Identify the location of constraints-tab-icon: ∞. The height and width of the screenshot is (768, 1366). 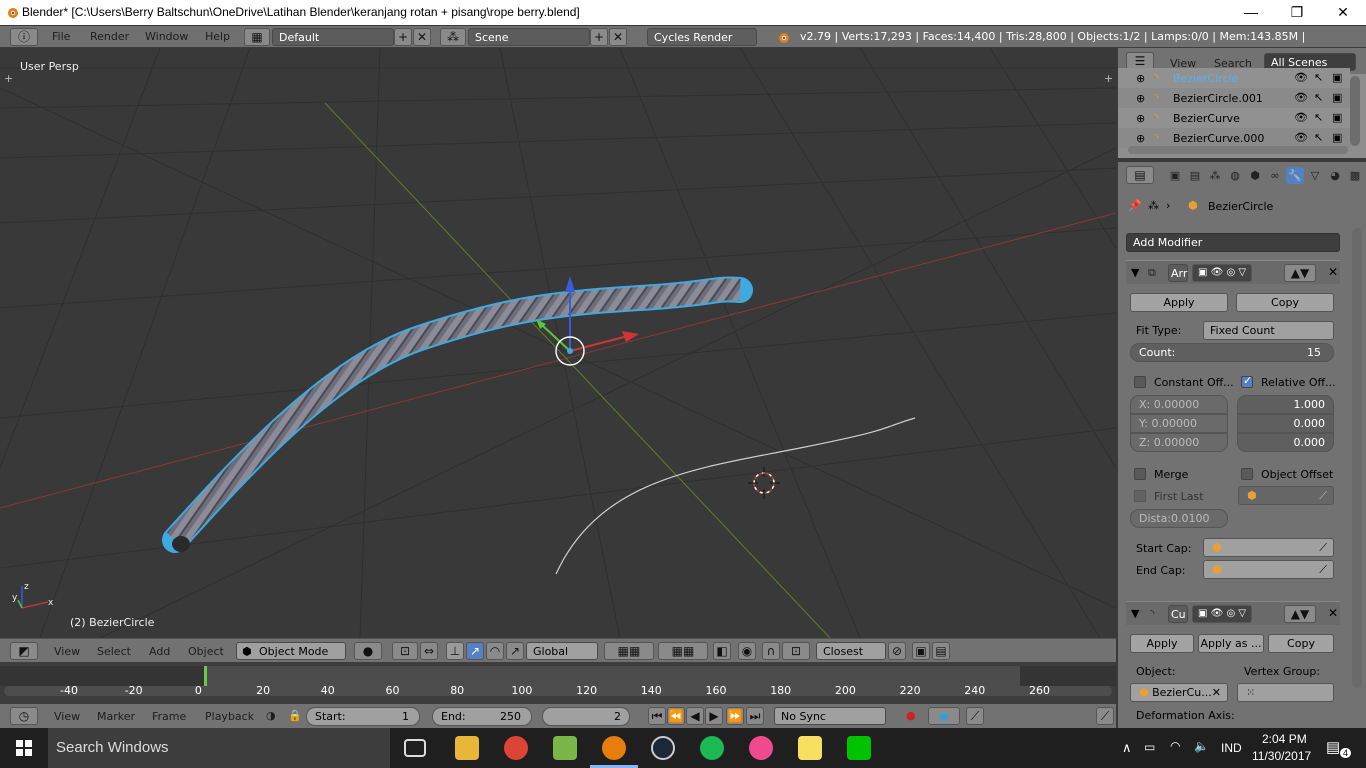
(1275, 175).